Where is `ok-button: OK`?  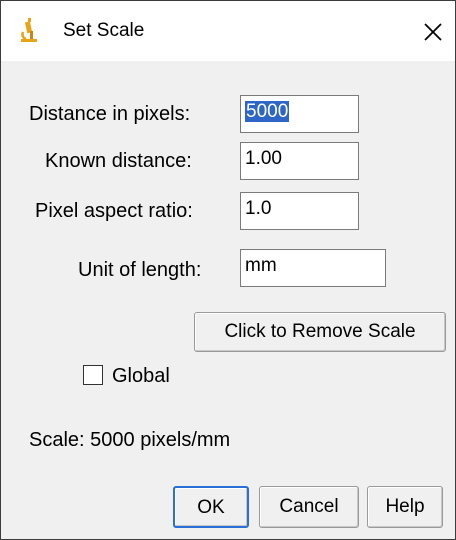 ok-button: OK is located at coordinates (211, 507).